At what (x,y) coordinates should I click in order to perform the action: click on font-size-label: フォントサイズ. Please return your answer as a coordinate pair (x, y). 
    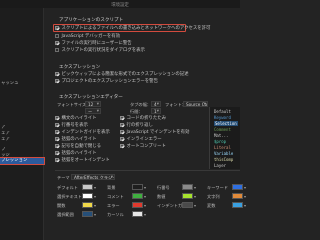
    Looking at the image, I should click on (72, 104).